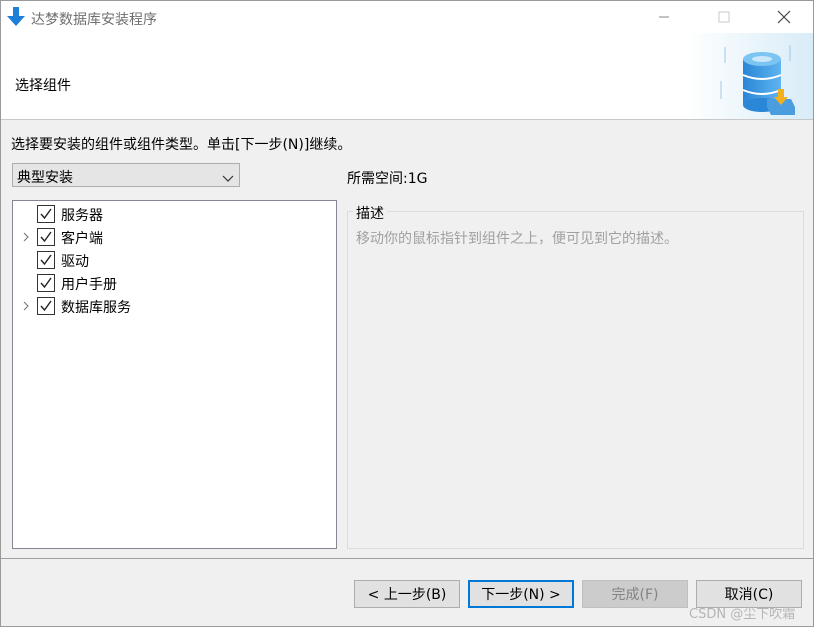 This screenshot has height=627, width=814. I want to click on back-button: < 上一步(B), so click(407, 594).